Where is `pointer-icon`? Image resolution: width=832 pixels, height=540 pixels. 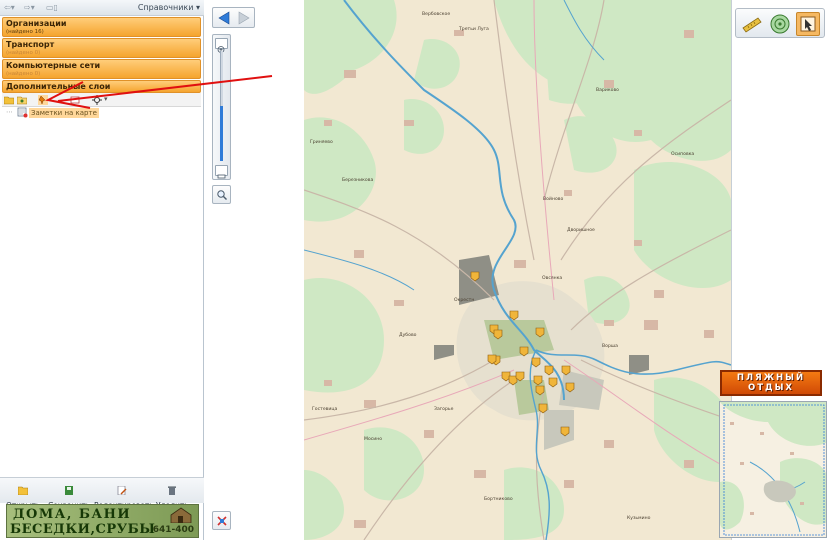 pointer-icon is located at coordinates (808, 24).